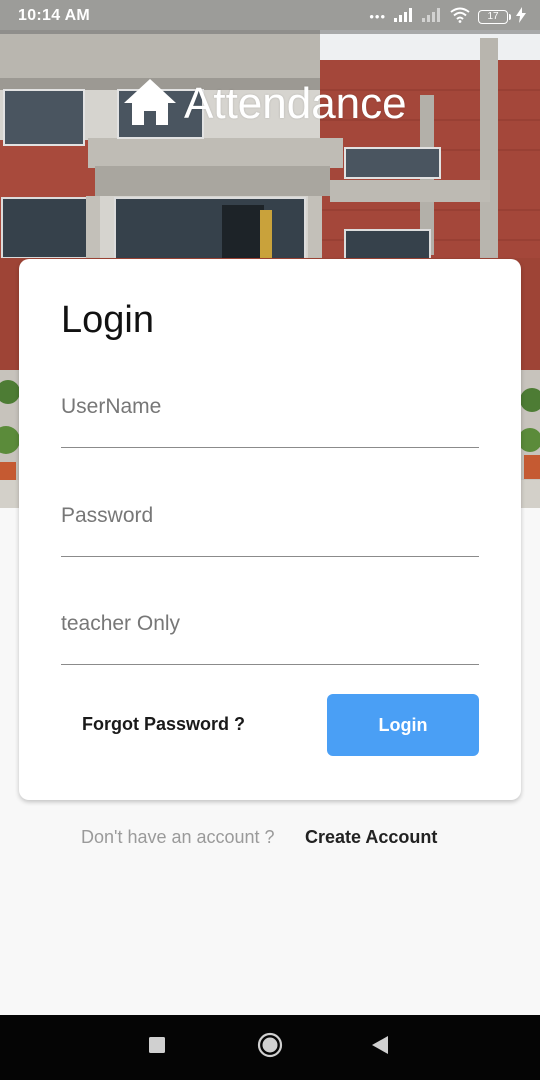  I want to click on back-button, so click(380, 1047).